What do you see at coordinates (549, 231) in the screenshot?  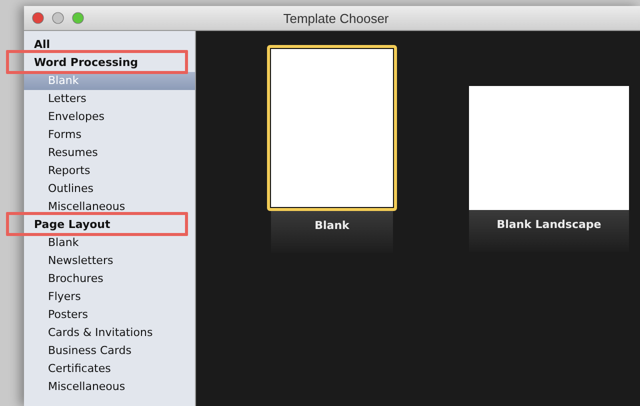 I see `template-label: Blank Landscape` at bounding box center [549, 231].